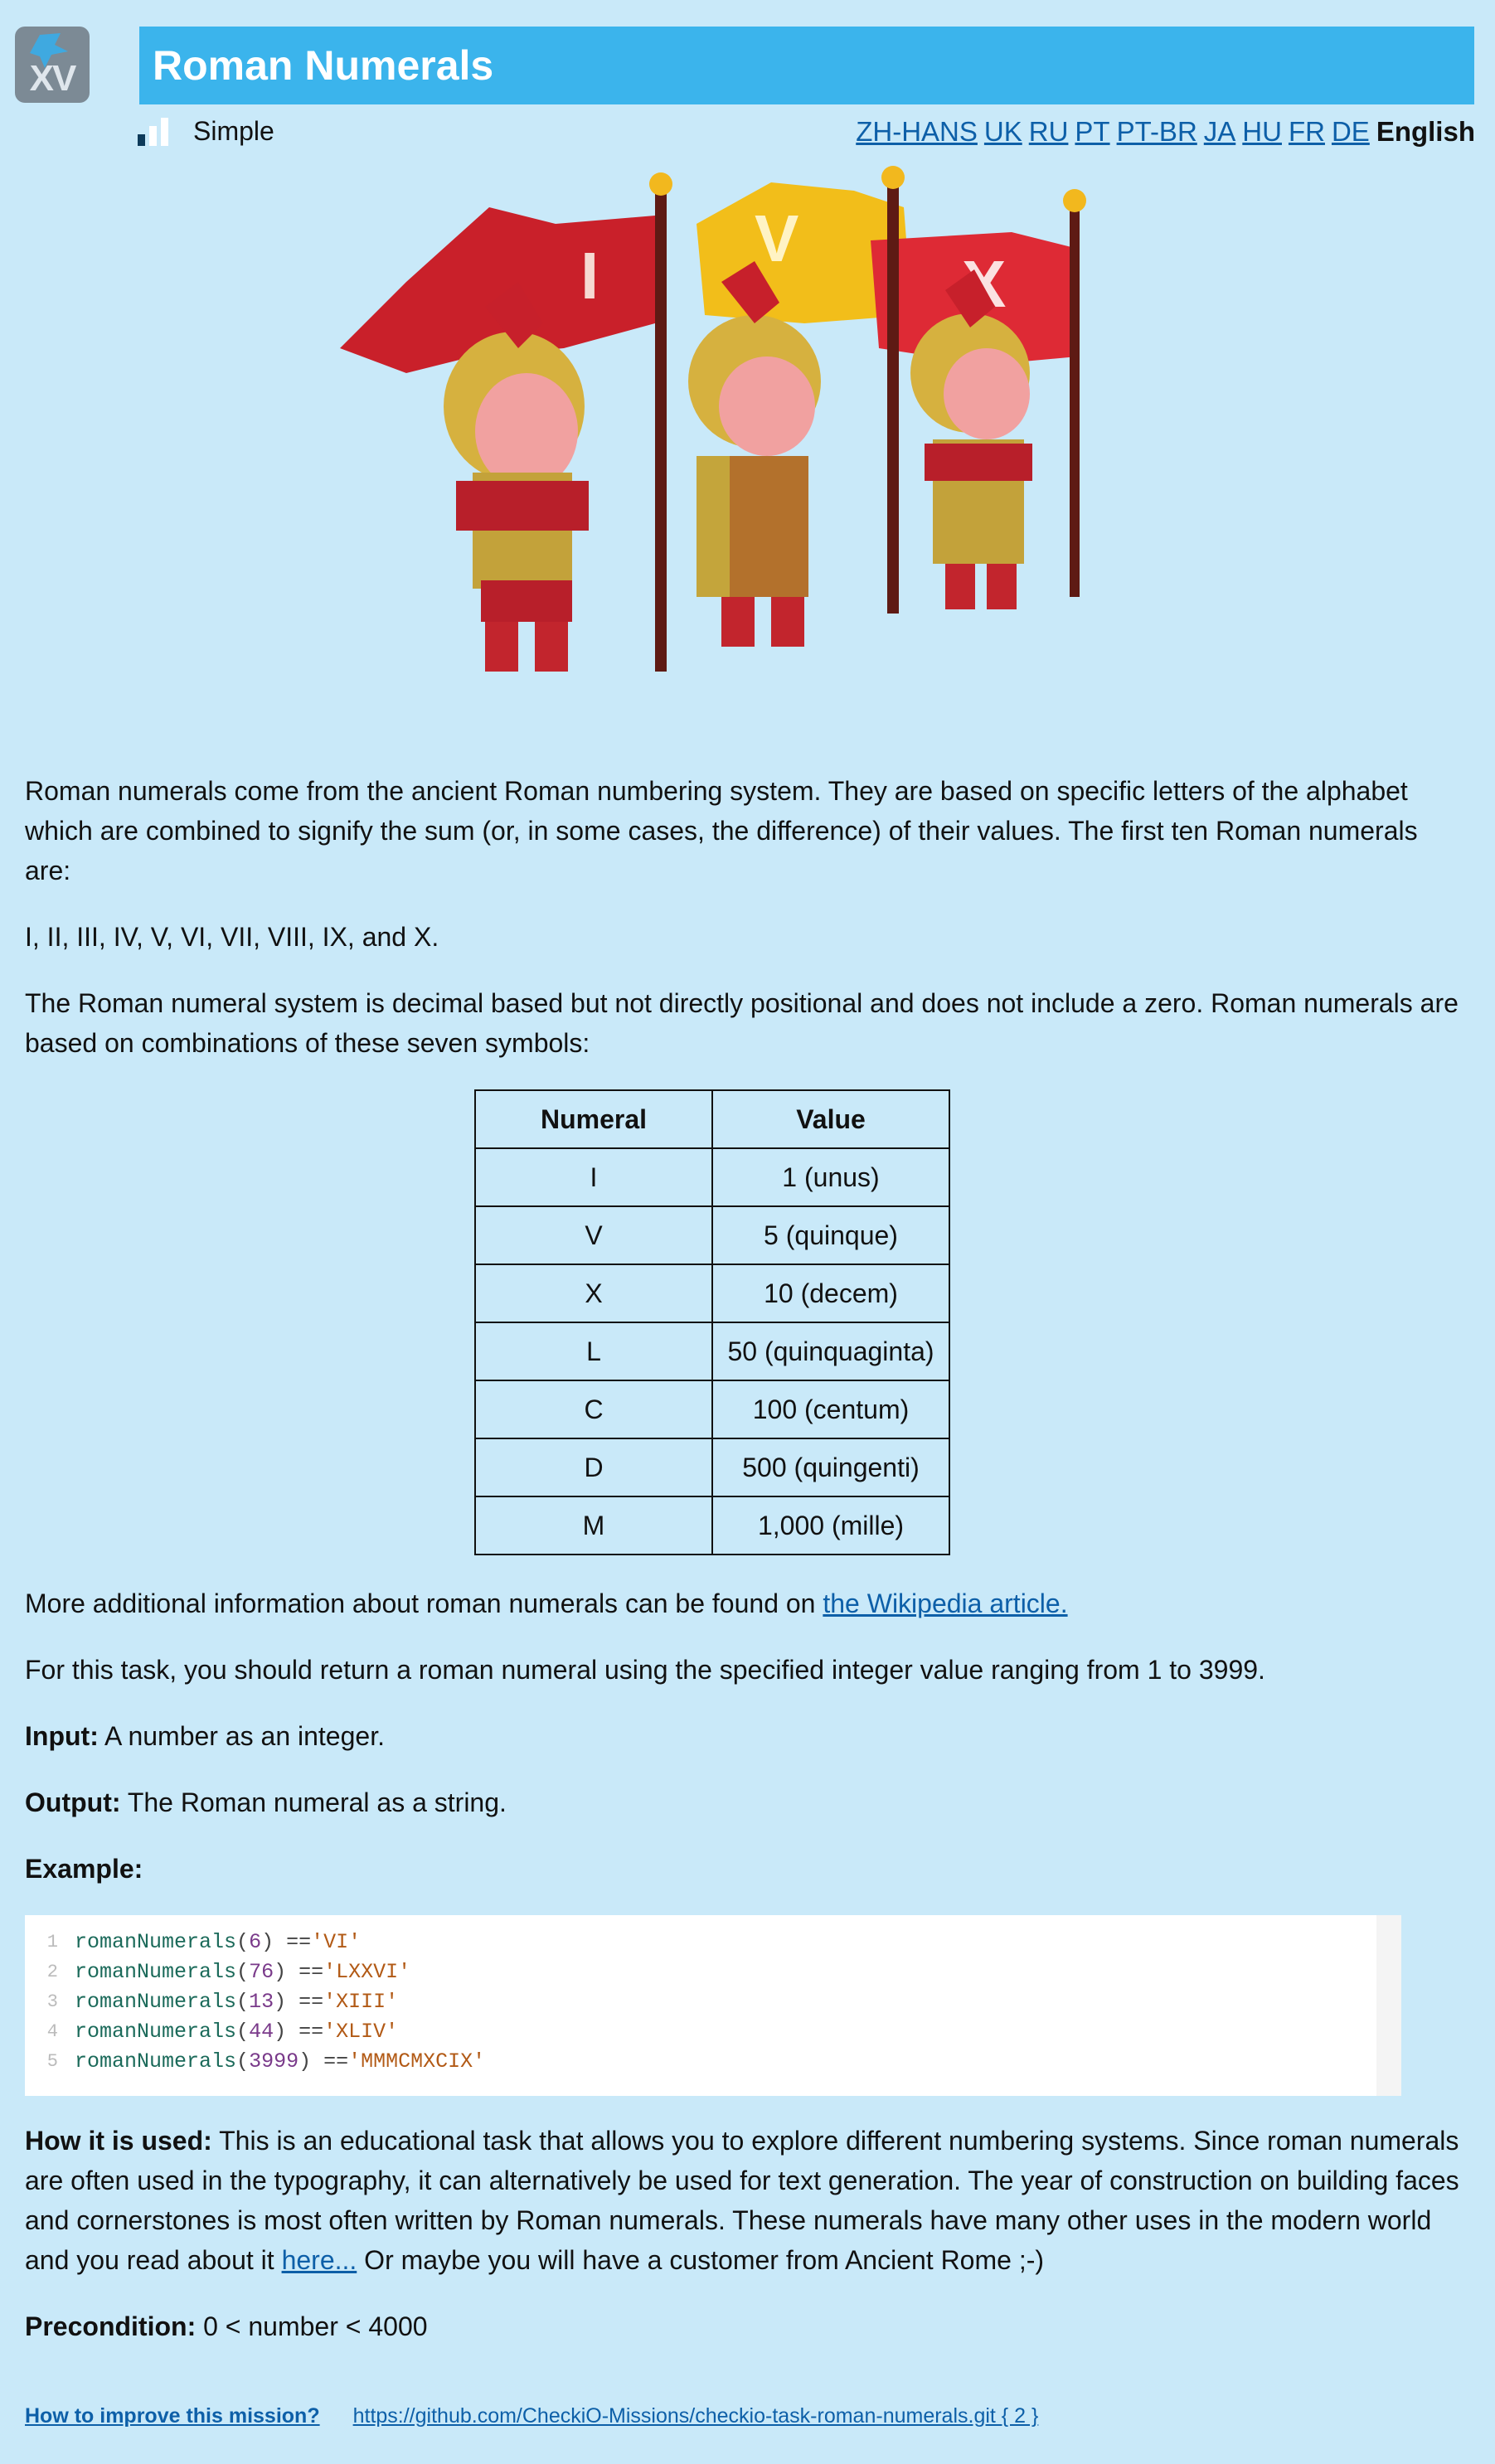 This screenshot has height=2464, width=1495. I want to click on lang-link-zh-hans: ZH-HANS, so click(917, 132).